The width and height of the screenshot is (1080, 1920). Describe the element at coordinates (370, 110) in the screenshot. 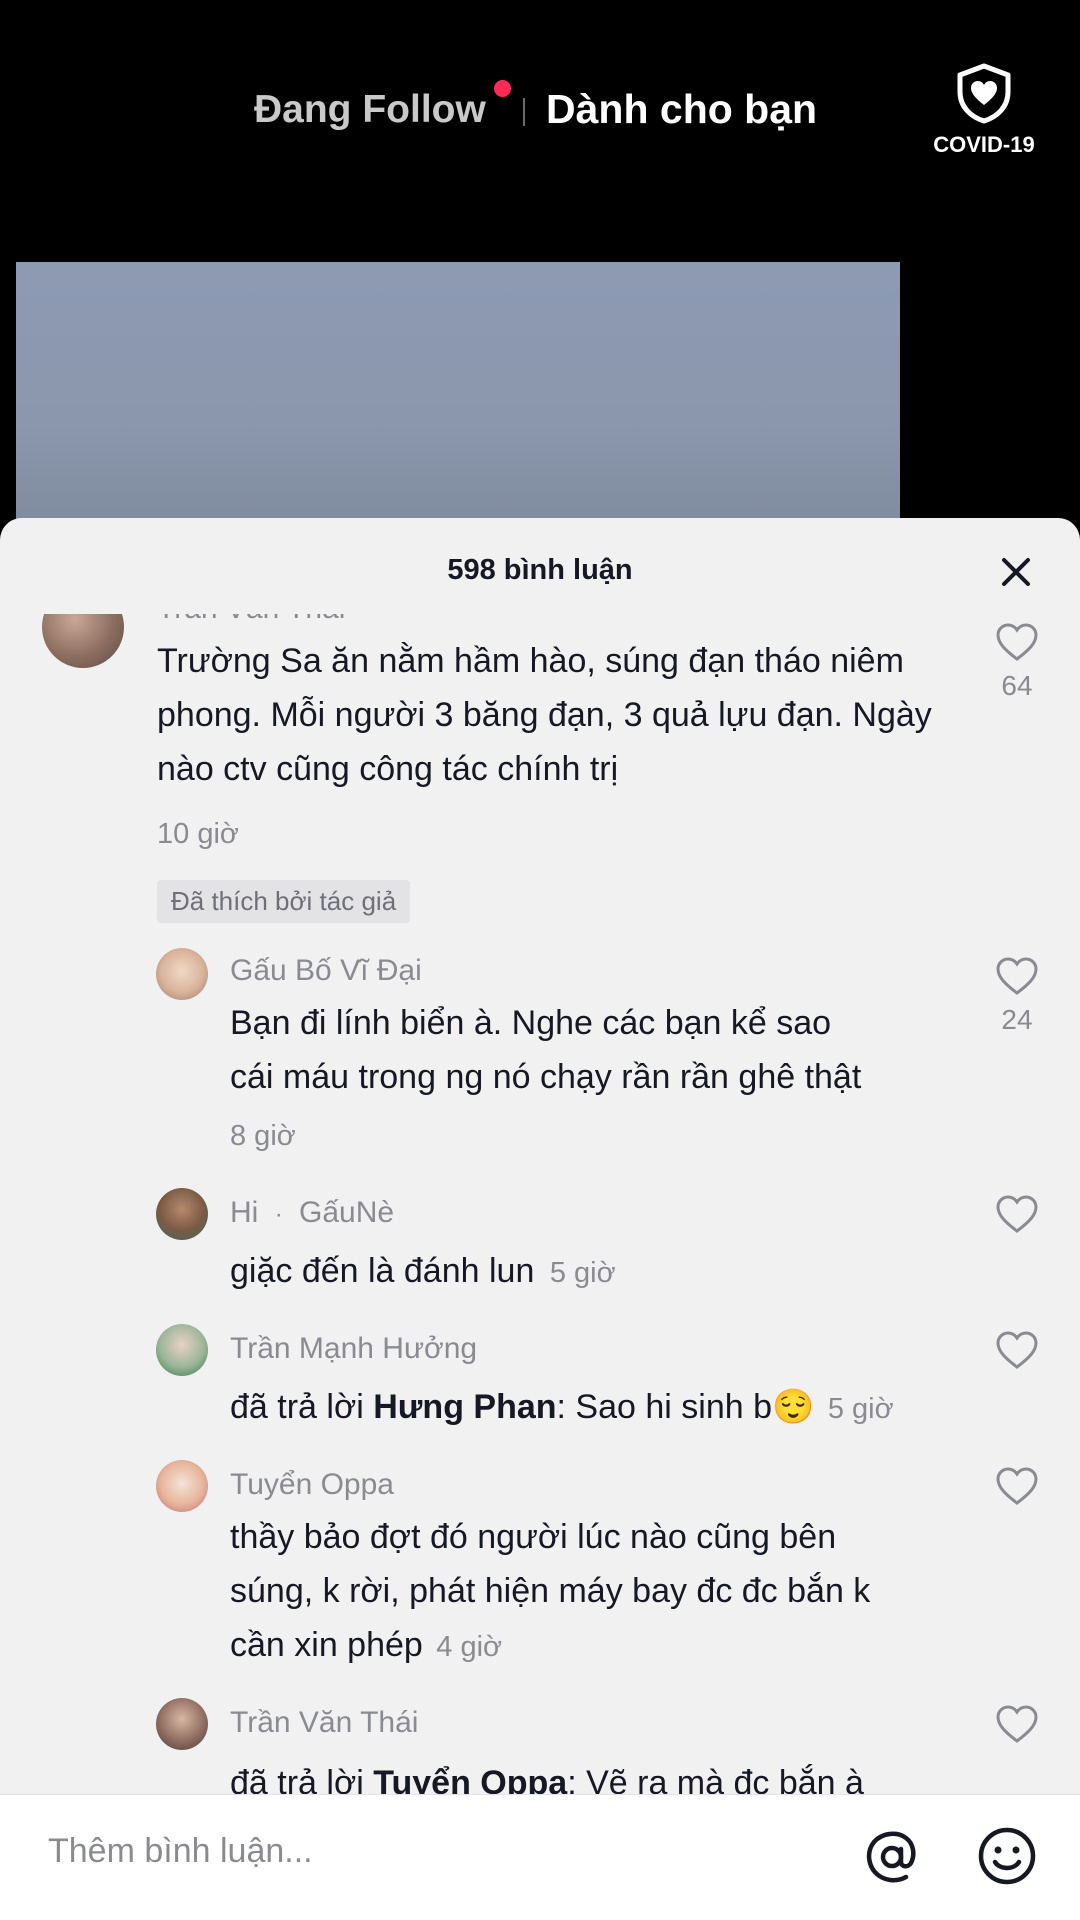

I see `tab-following: Đang Follow` at that location.